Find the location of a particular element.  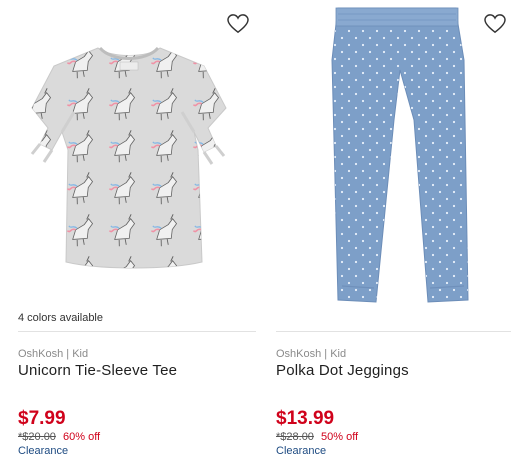

original-price: *$20.00 is located at coordinates (37, 437).